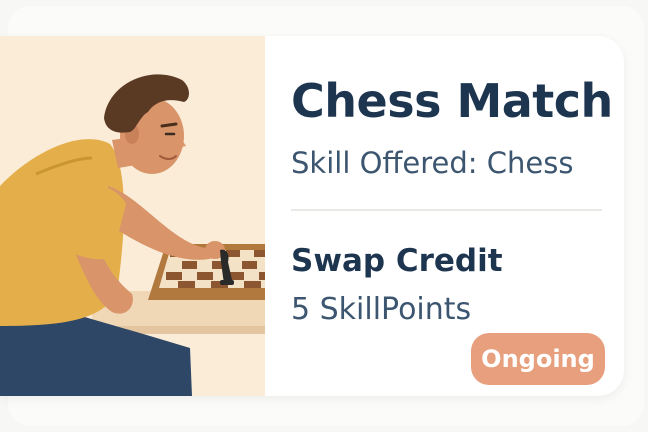  I want to click on swap-credit-heading: Swap Credit, so click(397, 261).